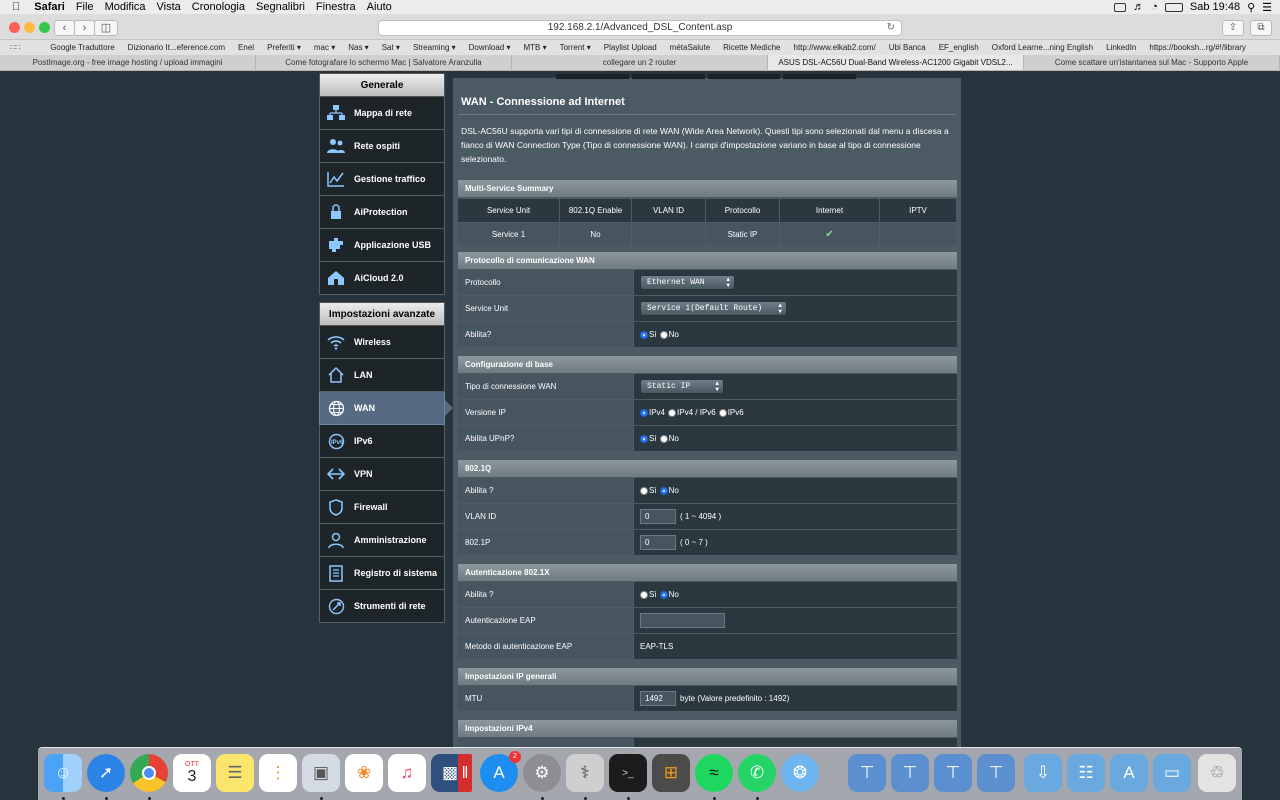 Image resolution: width=1280 pixels, height=800 pixels. I want to click on dot1x-yes-radio, so click(644, 594).